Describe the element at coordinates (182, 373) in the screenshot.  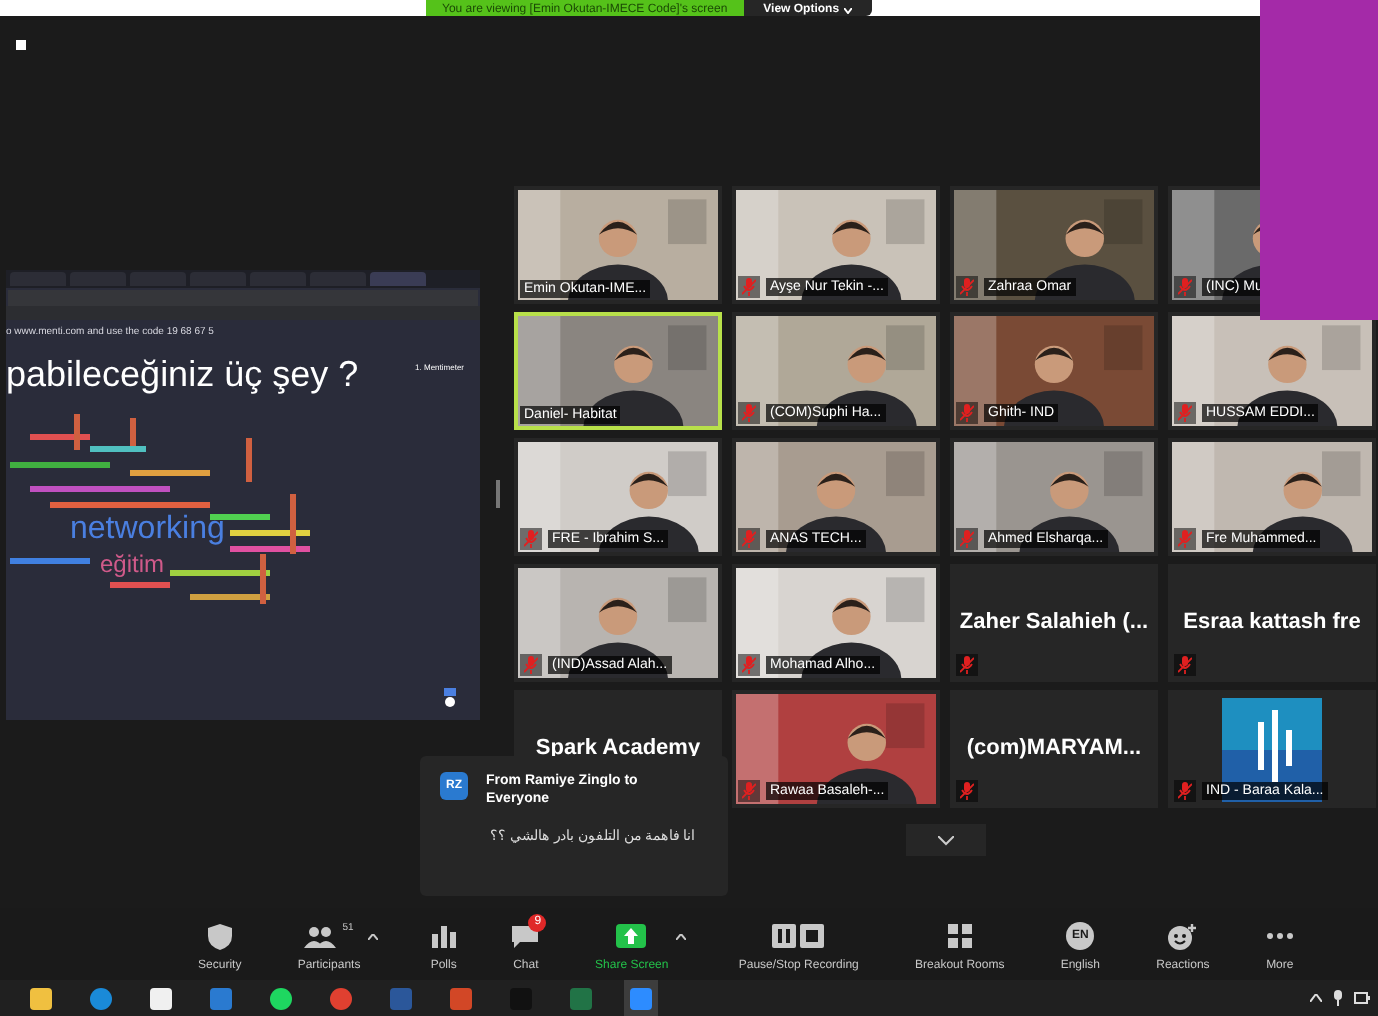
I see `question-heading: pabileceğiniz üç şey ?` at that location.